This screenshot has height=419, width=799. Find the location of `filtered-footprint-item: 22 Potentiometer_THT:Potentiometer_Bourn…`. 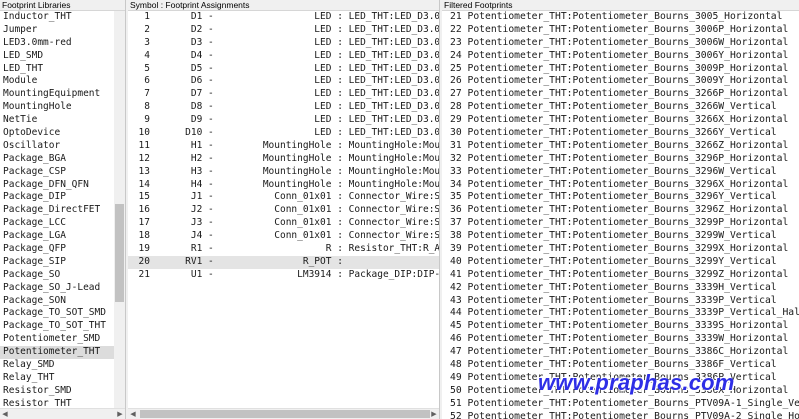

filtered-footprint-item: 22 Potentiometer_THT:Potentiometer_Bourn… is located at coordinates (620, 30).